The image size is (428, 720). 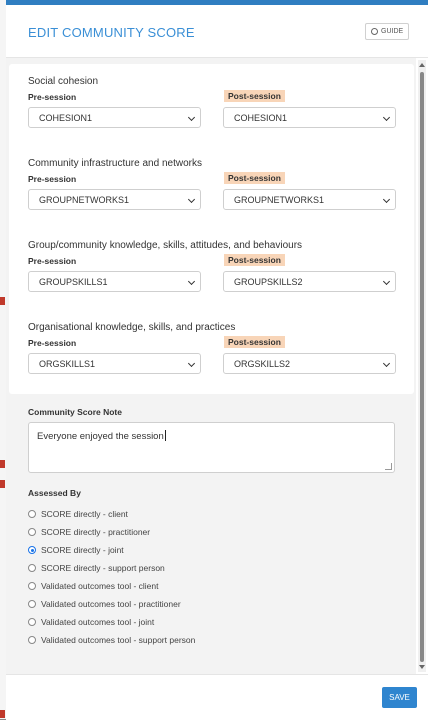 What do you see at coordinates (84, 514) in the screenshot?
I see `radio-label: SCORE directly - client` at bounding box center [84, 514].